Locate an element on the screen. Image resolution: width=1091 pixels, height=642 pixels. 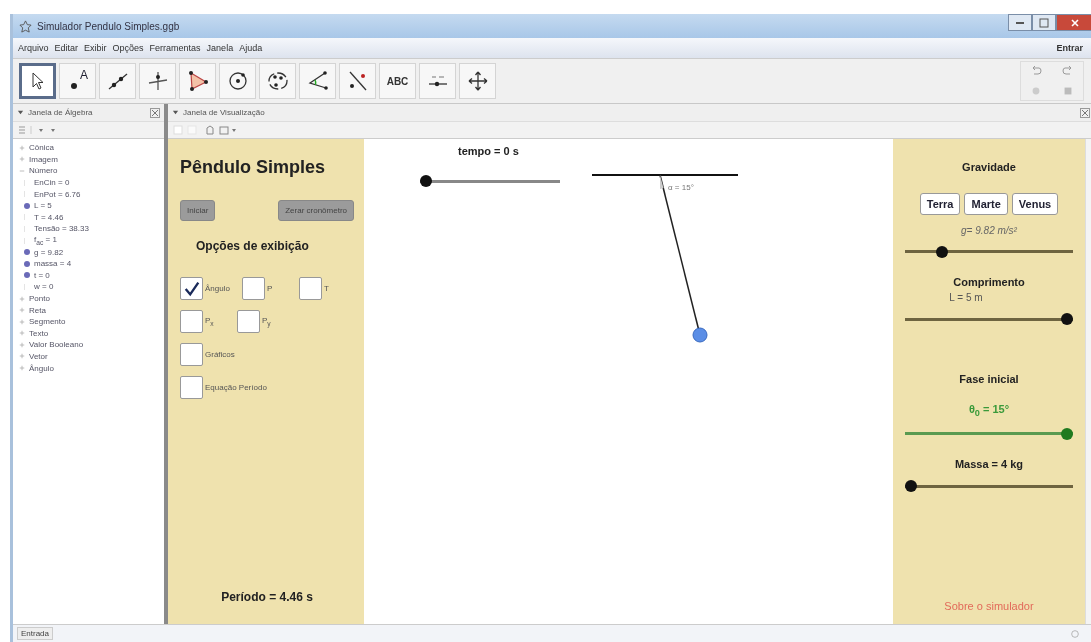
menu-item: Opções is located at coordinates (128, 48).